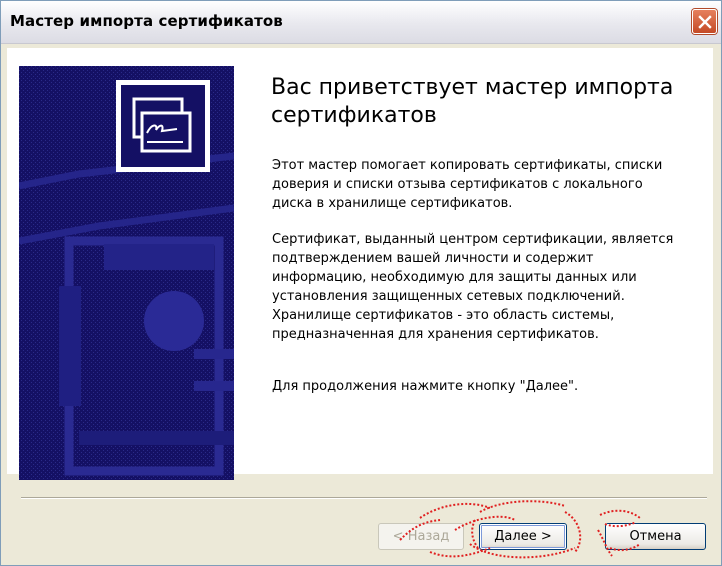  Describe the element at coordinates (425, 386) in the screenshot. I see `continue-instruction: Для продолжения нажмите кнопку "Далее".` at that location.